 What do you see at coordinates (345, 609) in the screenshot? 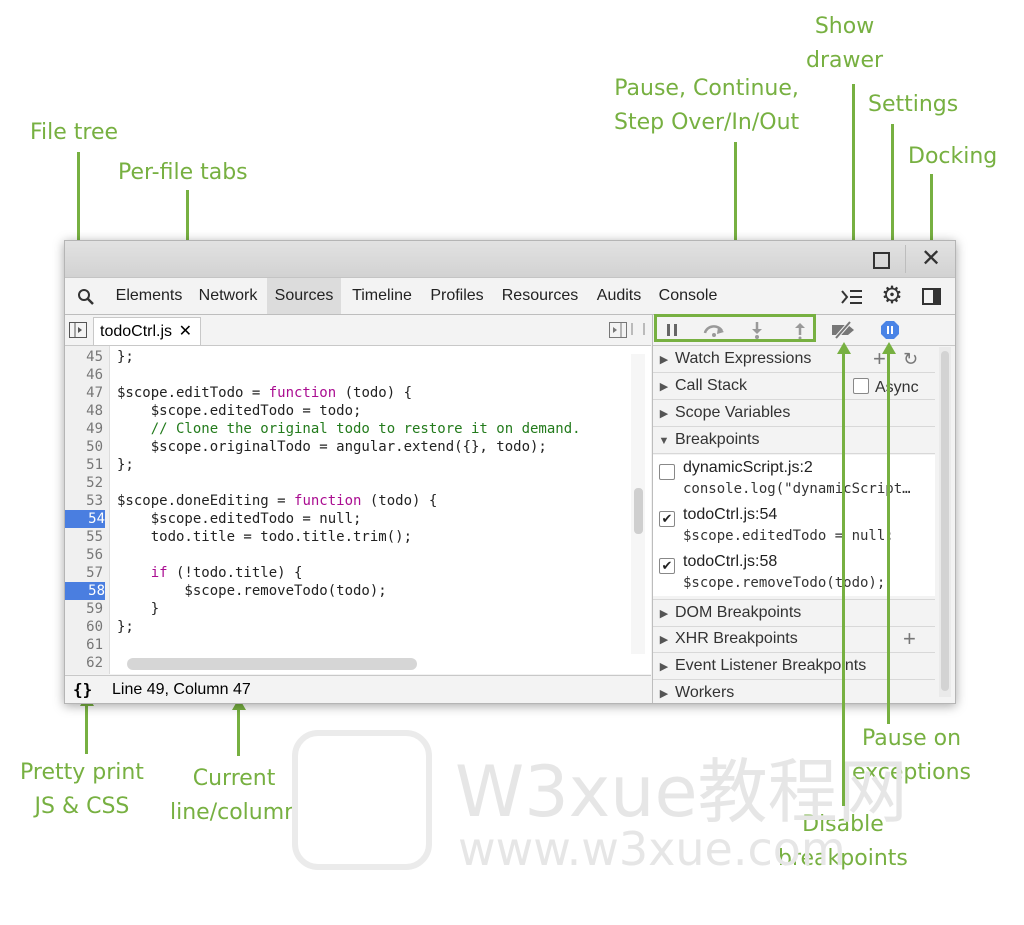
I see `code-line: 59 }` at bounding box center [345, 609].